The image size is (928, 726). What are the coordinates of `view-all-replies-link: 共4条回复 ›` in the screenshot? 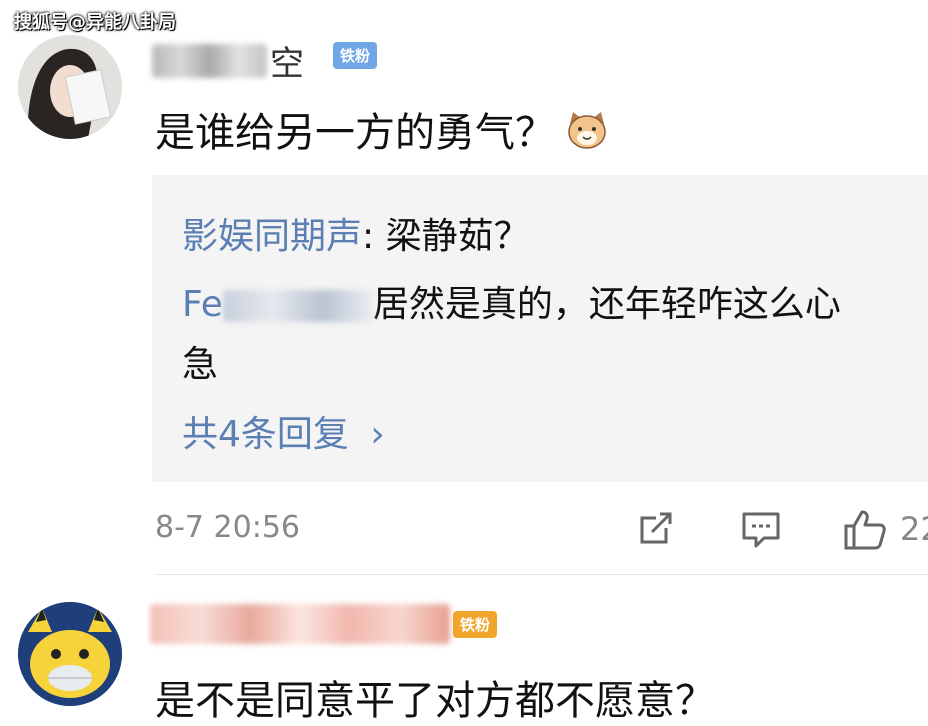 It's located at (283, 431).